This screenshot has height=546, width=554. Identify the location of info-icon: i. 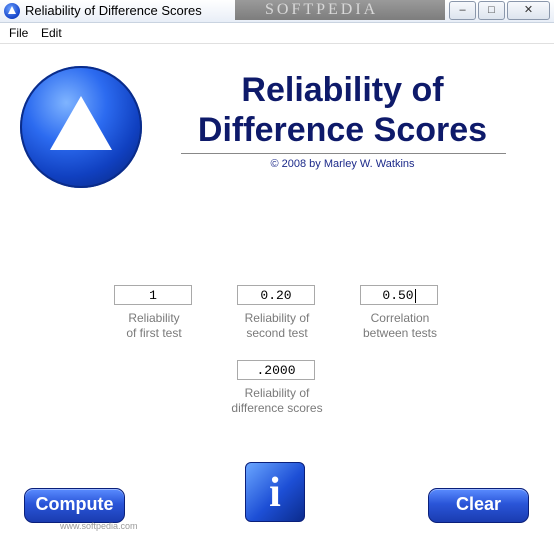
(275, 493).